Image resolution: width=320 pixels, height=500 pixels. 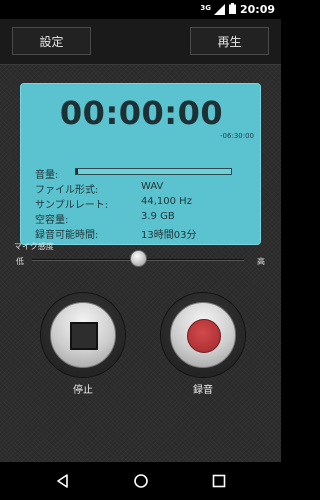 I want to click on level-label: 音量:, so click(x=47, y=175).